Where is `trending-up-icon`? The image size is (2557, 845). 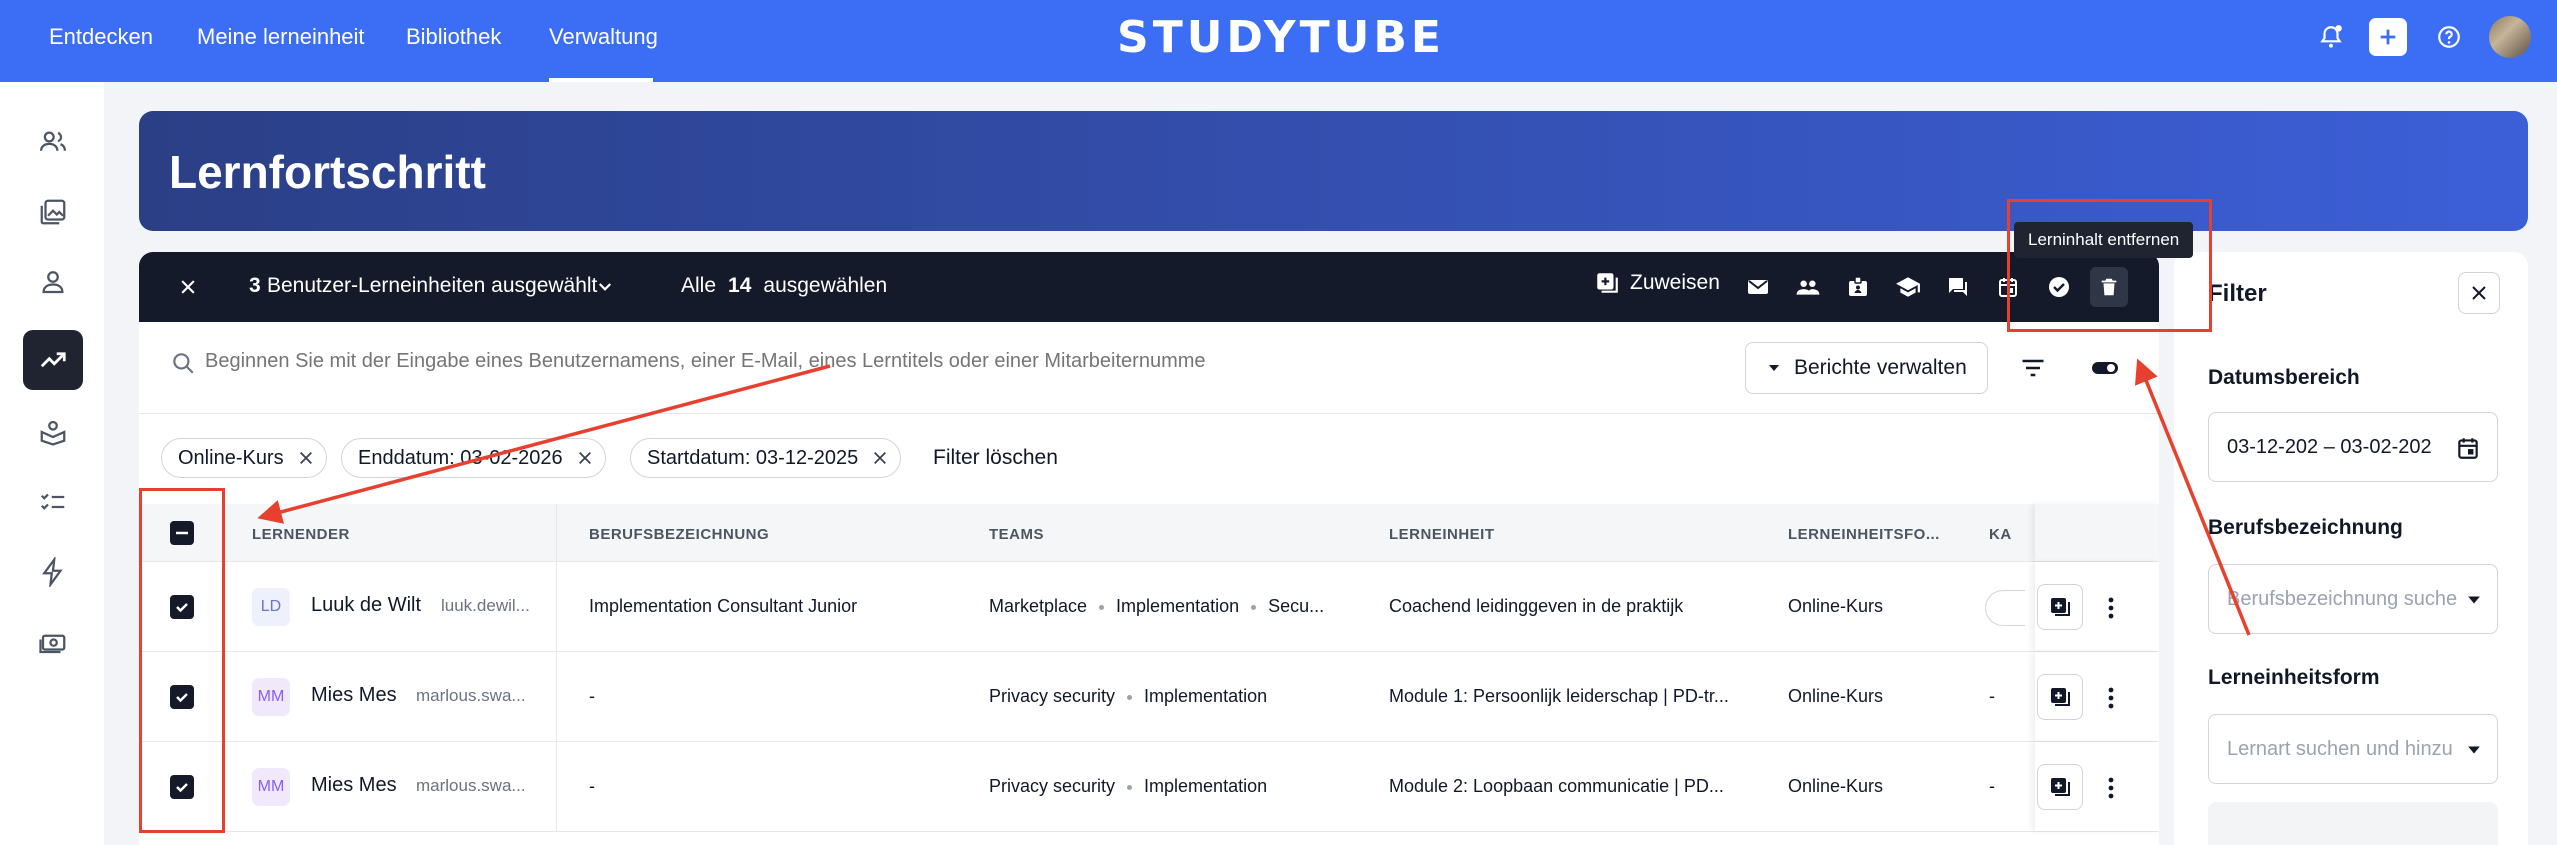
trending-up-icon is located at coordinates (53, 360).